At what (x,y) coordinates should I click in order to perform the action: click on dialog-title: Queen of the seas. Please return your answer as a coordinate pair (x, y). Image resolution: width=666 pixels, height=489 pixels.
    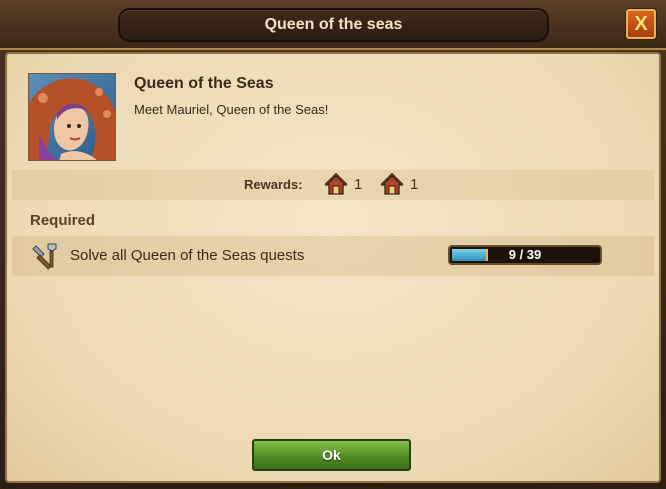
    Looking at the image, I should click on (333, 25).